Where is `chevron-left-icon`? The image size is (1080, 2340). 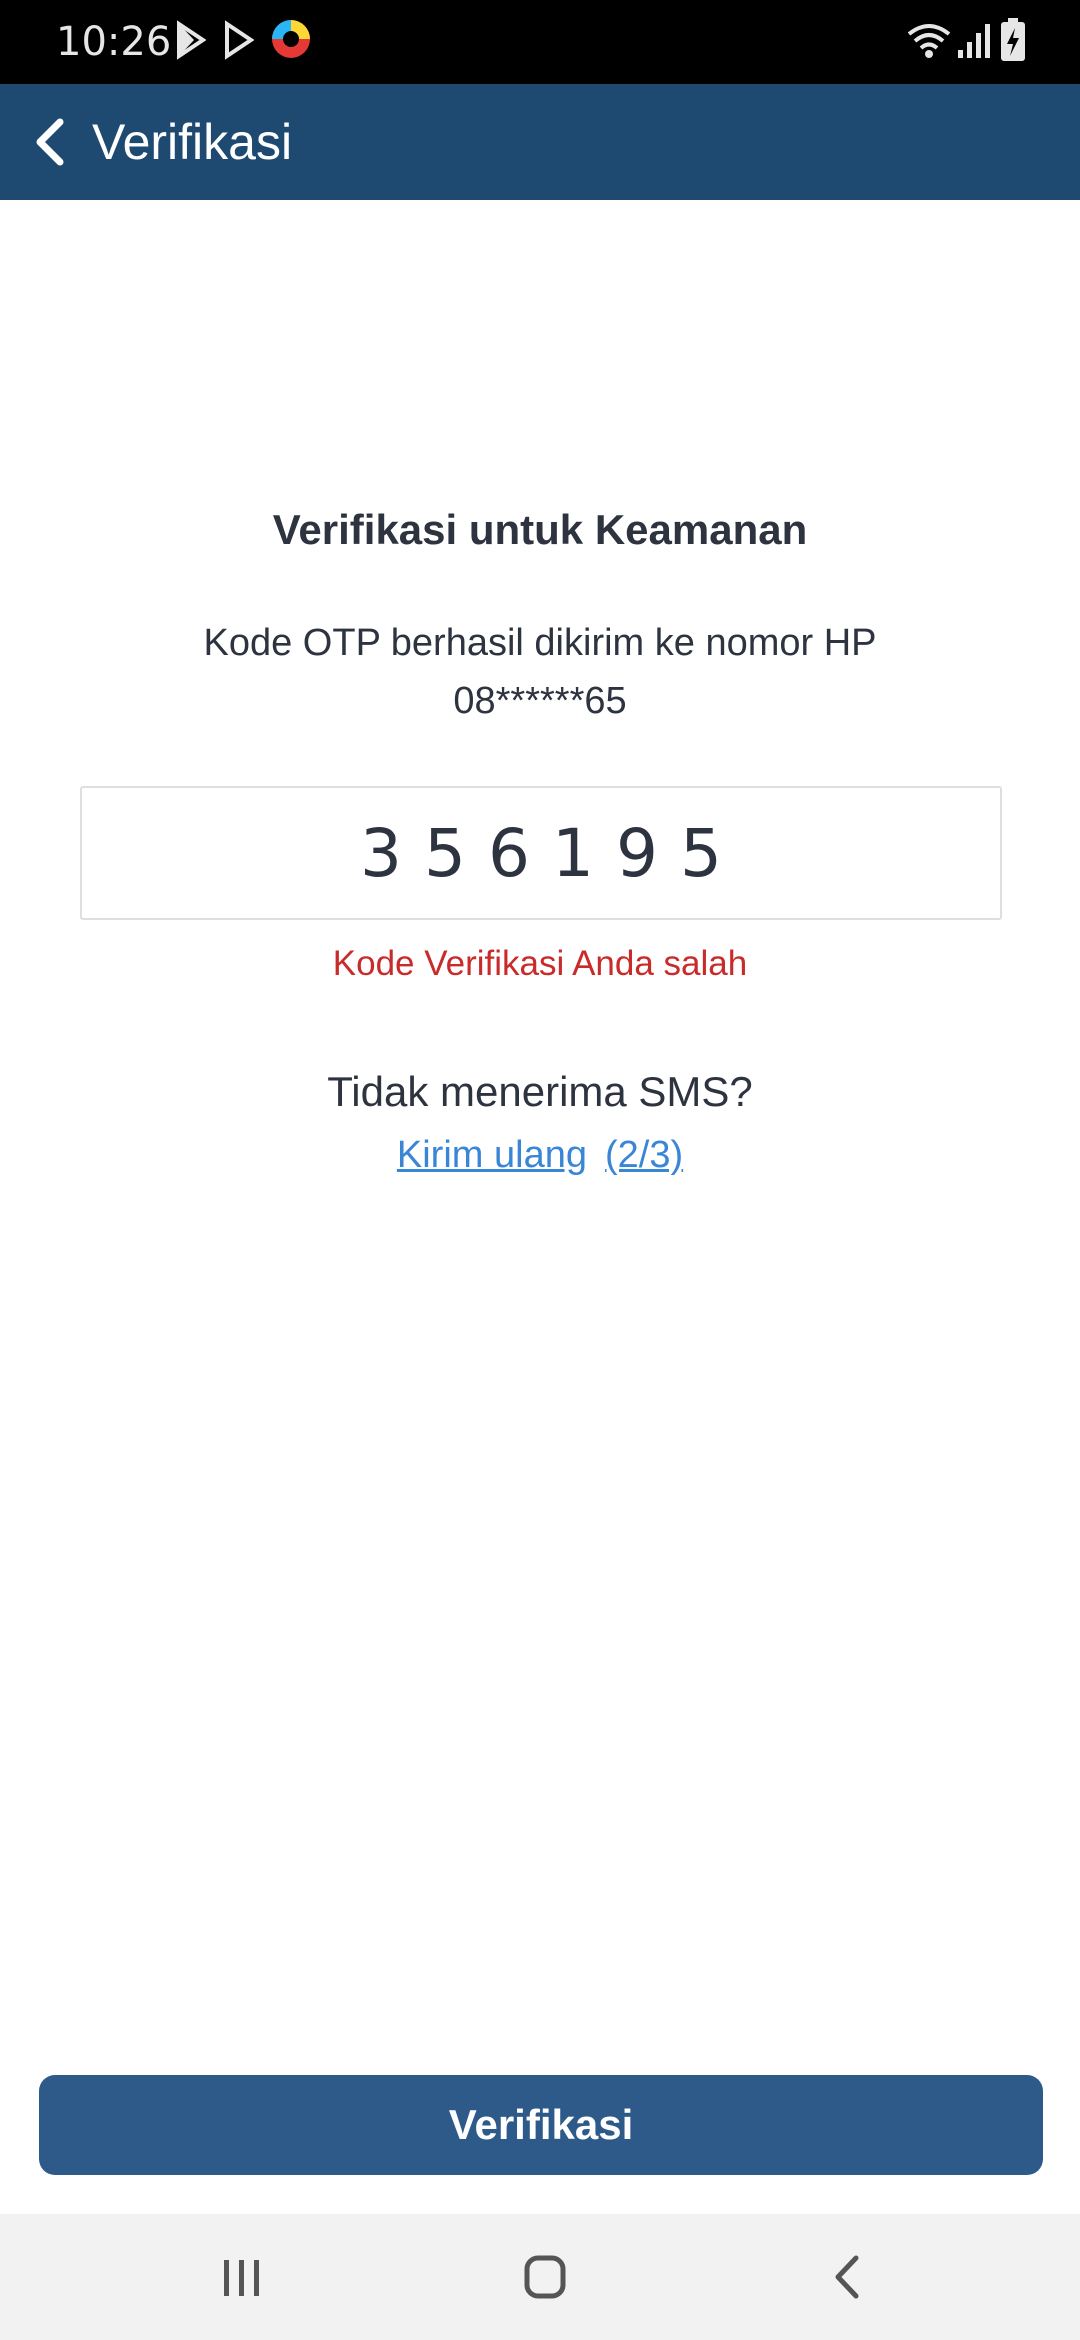 chevron-left-icon is located at coordinates (52, 151).